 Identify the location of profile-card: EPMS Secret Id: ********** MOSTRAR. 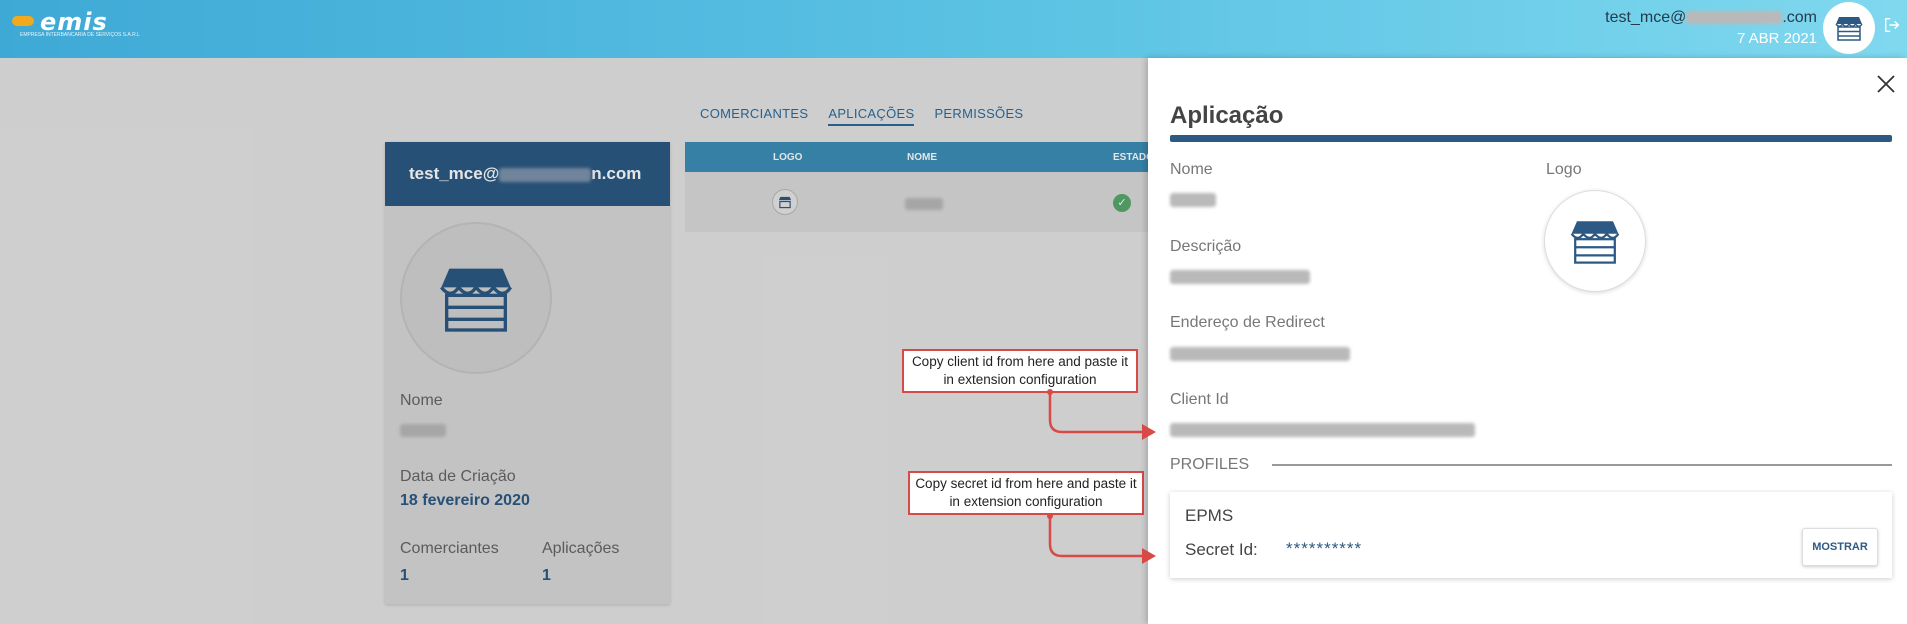
(1531, 535).